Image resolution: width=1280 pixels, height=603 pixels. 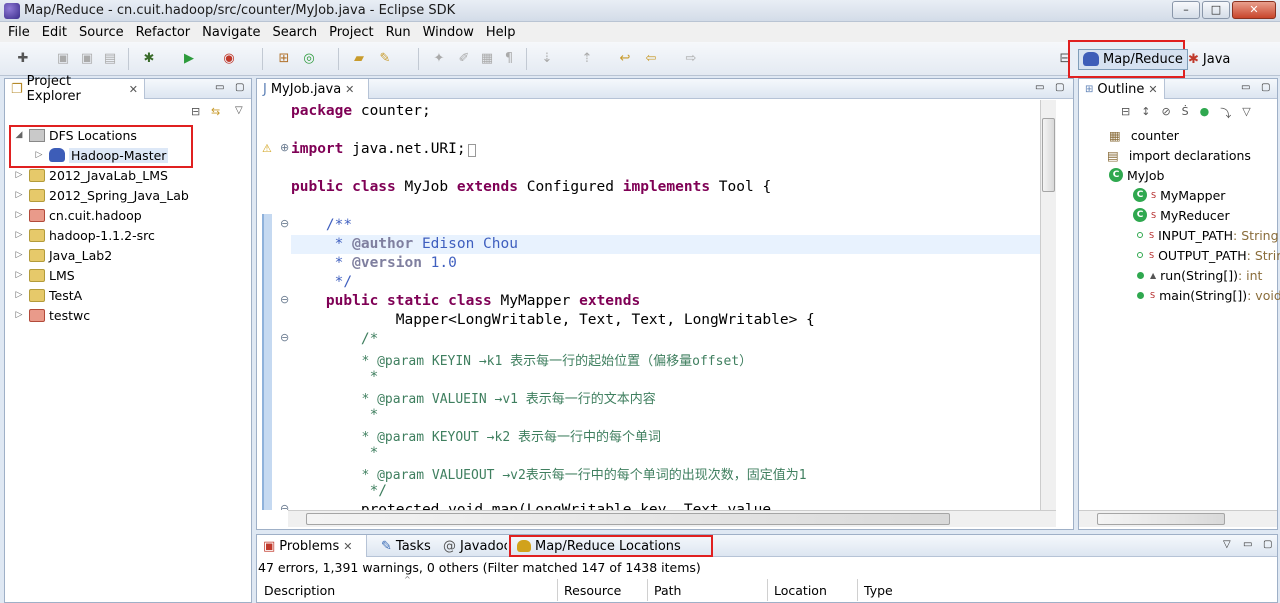 I want to click on menu-search: Search, so click(x=294, y=32).